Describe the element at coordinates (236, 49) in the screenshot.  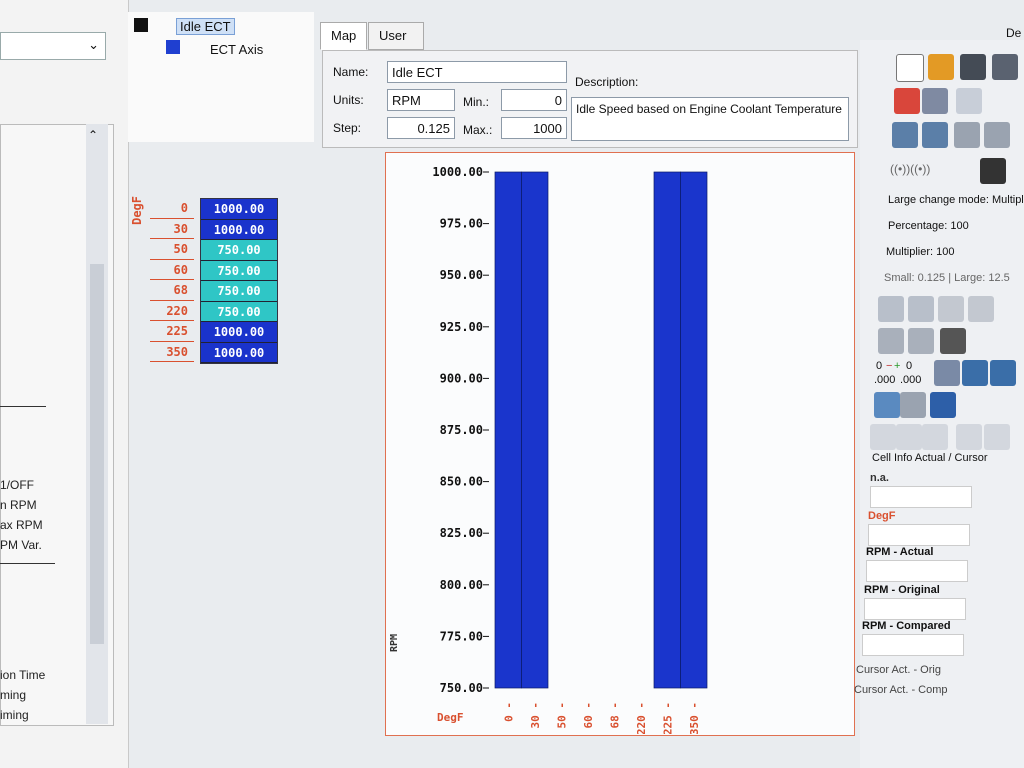
I see `tree-item-ect-axis: ECT Axis` at that location.